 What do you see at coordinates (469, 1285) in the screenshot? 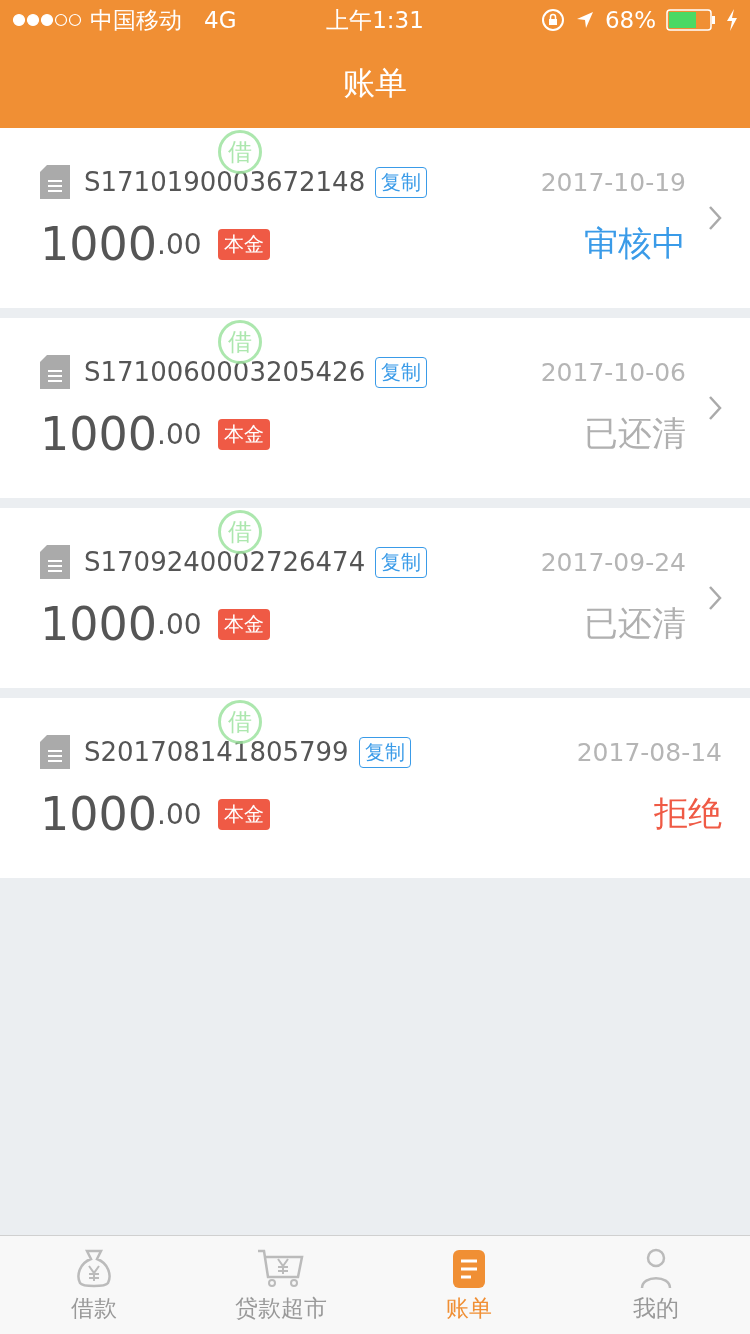
I see `tab-item: 账单` at bounding box center [469, 1285].